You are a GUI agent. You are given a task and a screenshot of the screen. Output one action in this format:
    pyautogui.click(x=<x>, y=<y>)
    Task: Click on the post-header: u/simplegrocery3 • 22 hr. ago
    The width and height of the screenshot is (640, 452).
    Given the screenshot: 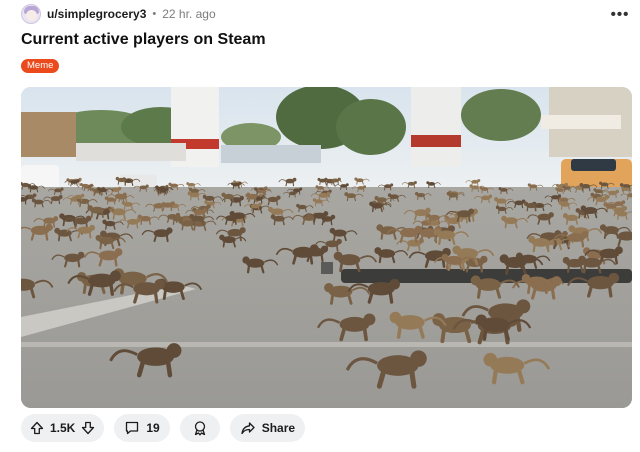 What is the action you would take?
    pyautogui.click(x=118, y=14)
    